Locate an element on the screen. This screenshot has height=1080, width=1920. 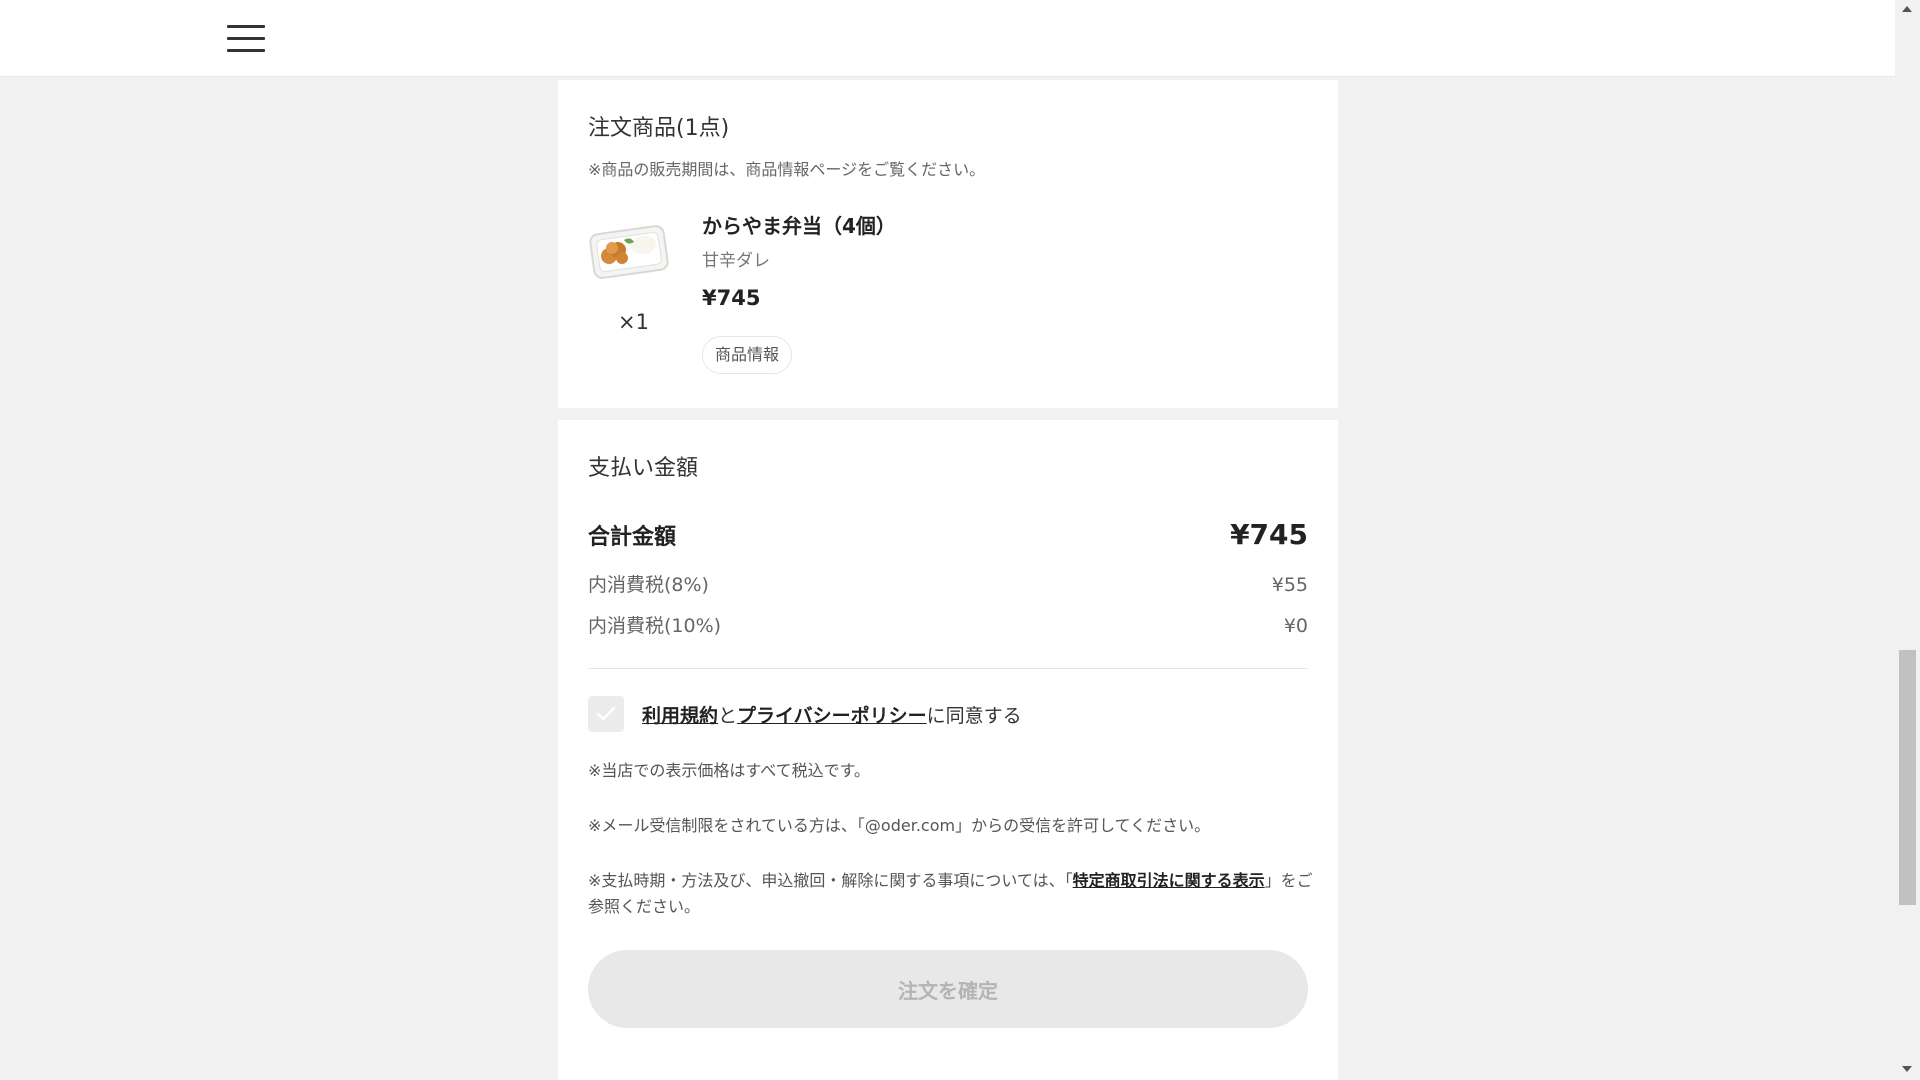
check-icon is located at coordinates (606, 713).